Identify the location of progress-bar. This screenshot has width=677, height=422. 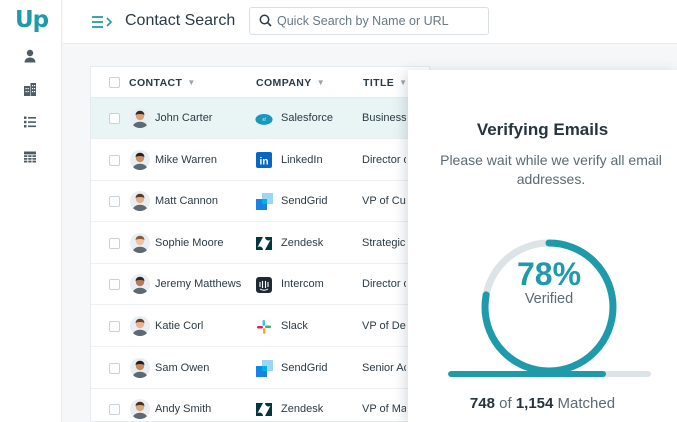
(549, 374).